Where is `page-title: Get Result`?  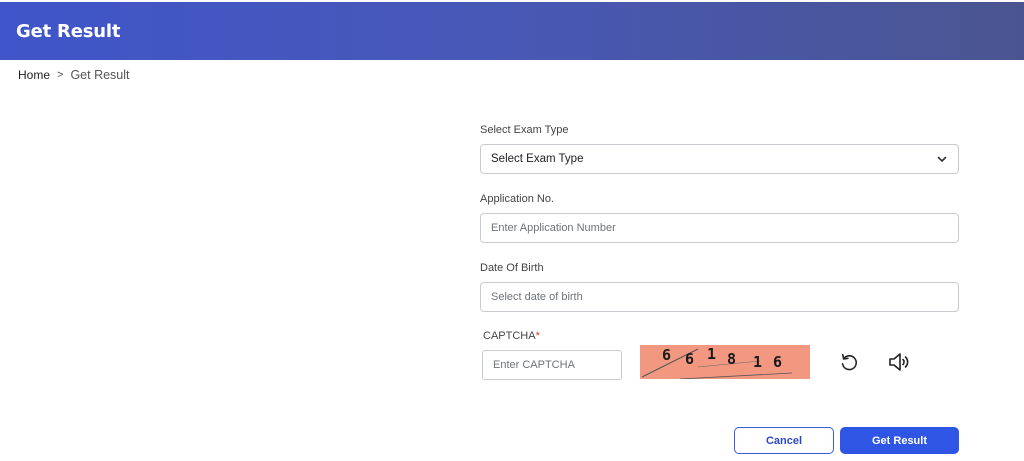 page-title: Get Result is located at coordinates (68, 31).